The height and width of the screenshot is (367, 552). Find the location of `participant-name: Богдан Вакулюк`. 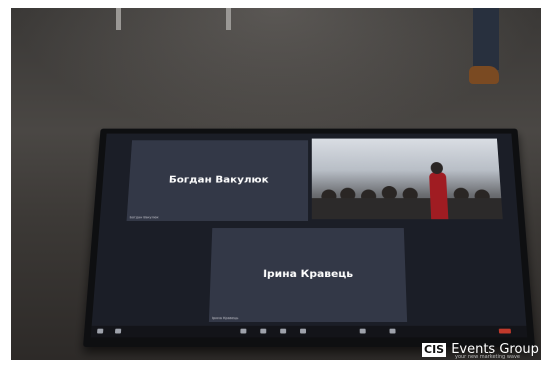

participant-name: Богдан Вакулюк is located at coordinates (218, 180).